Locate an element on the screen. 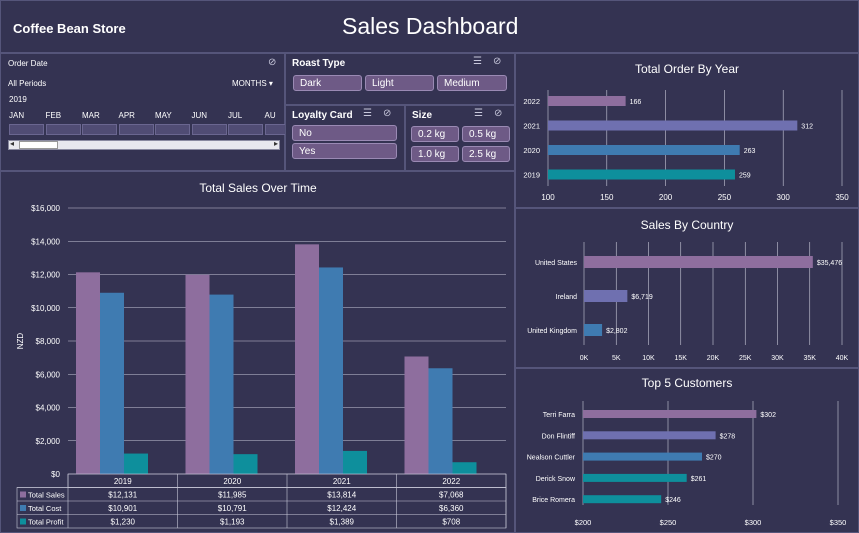 The width and height of the screenshot is (859, 533). table-value: $6,360 is located at coordinates (451, 508).